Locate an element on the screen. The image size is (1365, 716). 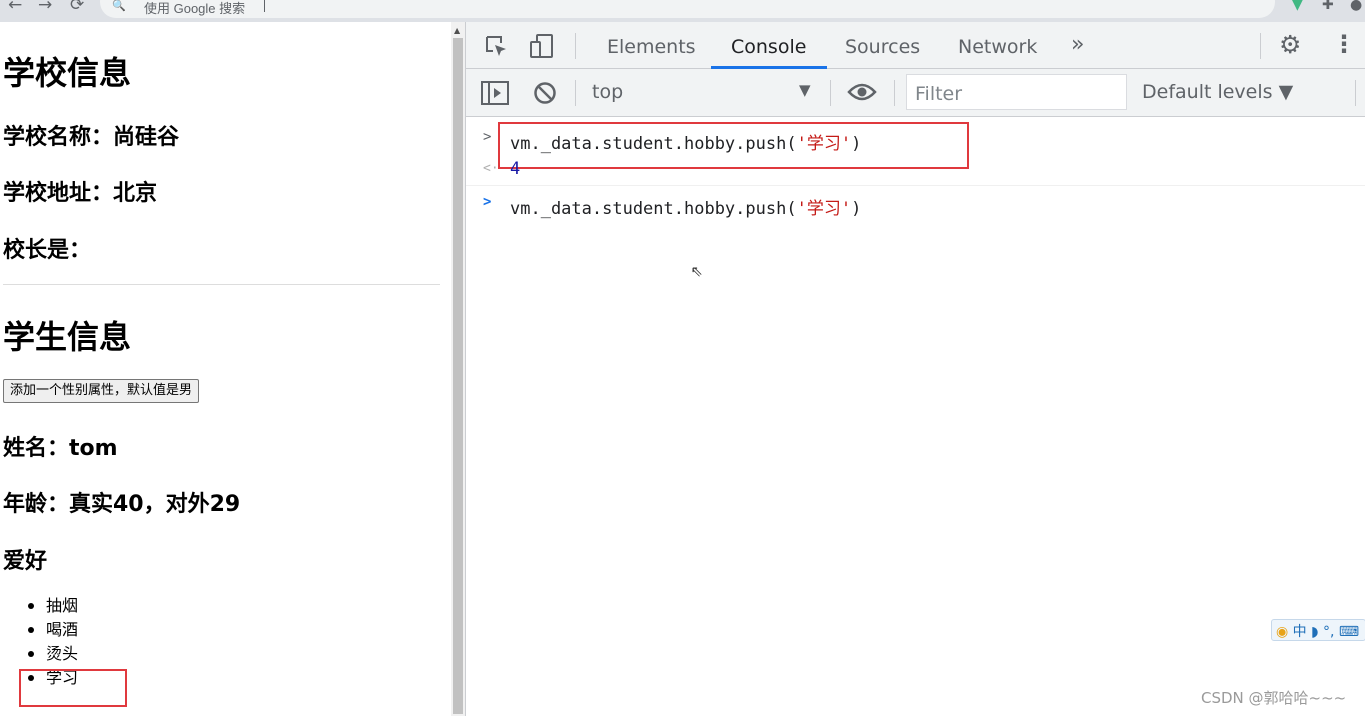
school-heading: 学校信息 is located at coordinates (67, 73).